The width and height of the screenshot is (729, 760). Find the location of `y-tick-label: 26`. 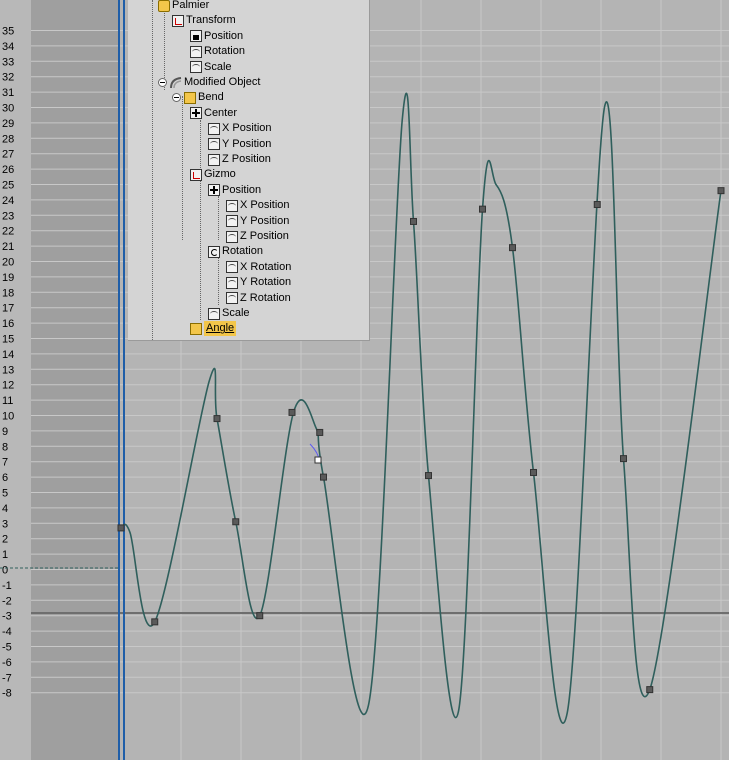

y-tick-label: 26 is located at coordinates (8, 170).